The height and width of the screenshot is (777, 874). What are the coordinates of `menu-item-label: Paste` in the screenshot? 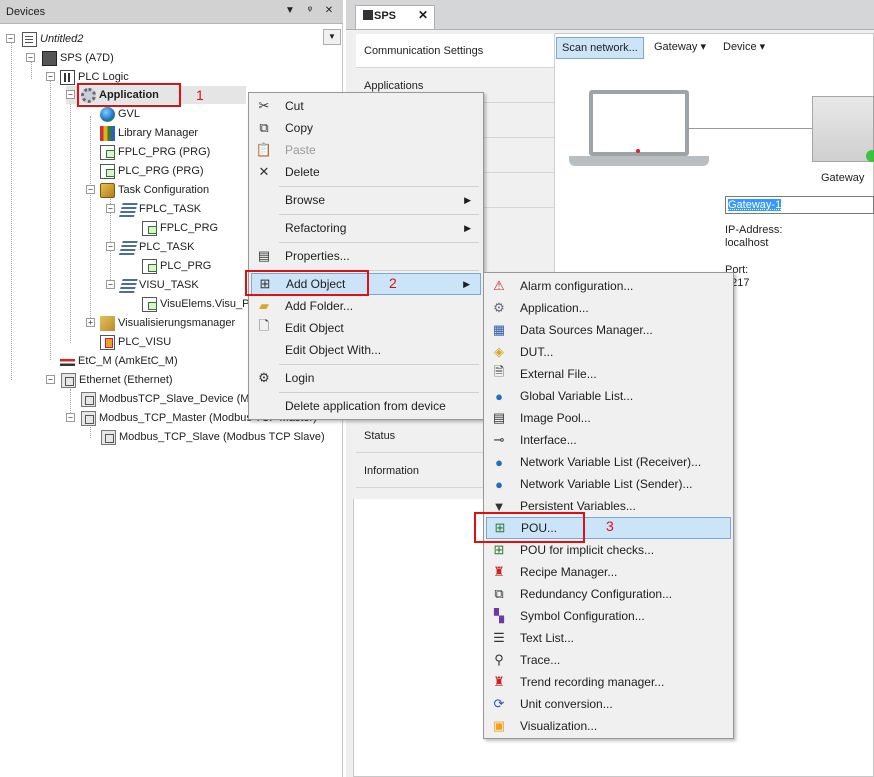 It's located at (300, 150).